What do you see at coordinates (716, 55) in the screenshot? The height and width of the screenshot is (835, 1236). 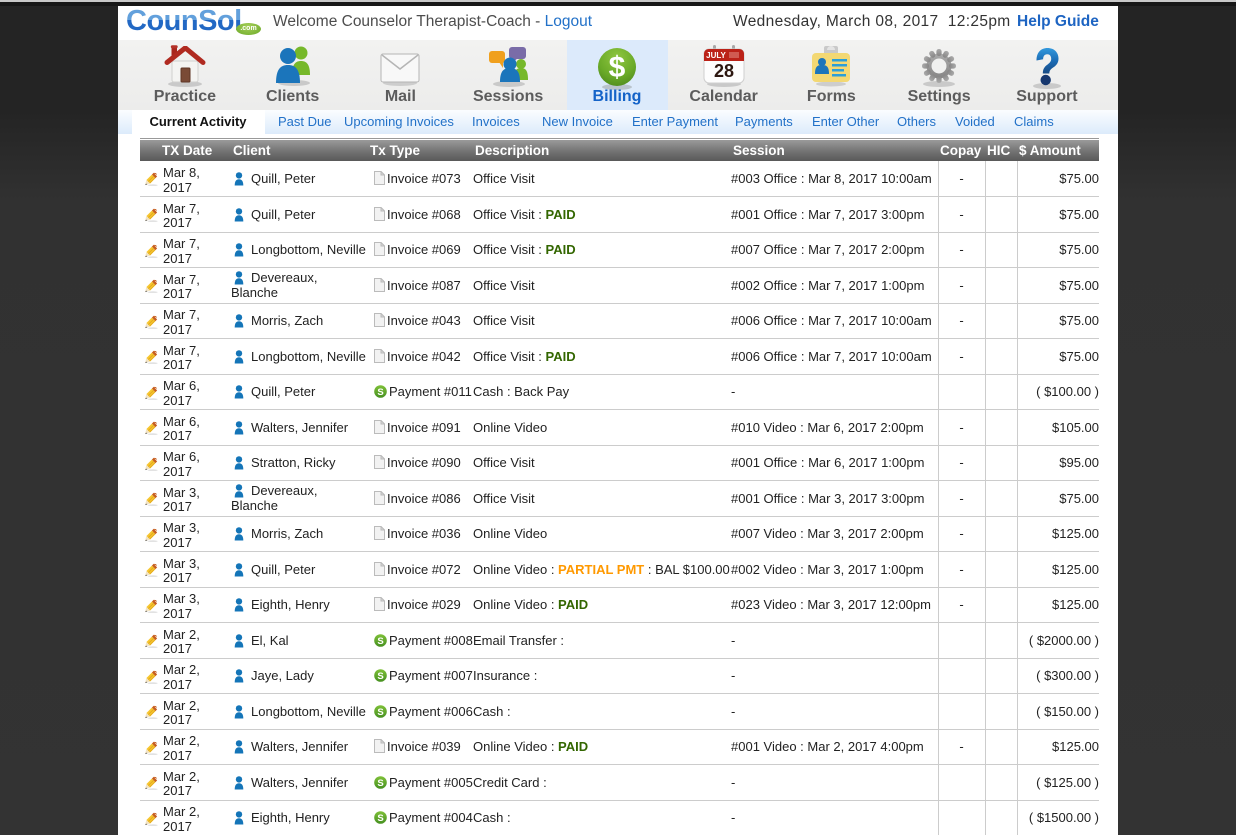 I see `svg-text: JULY` at bounding box center [716, 55].